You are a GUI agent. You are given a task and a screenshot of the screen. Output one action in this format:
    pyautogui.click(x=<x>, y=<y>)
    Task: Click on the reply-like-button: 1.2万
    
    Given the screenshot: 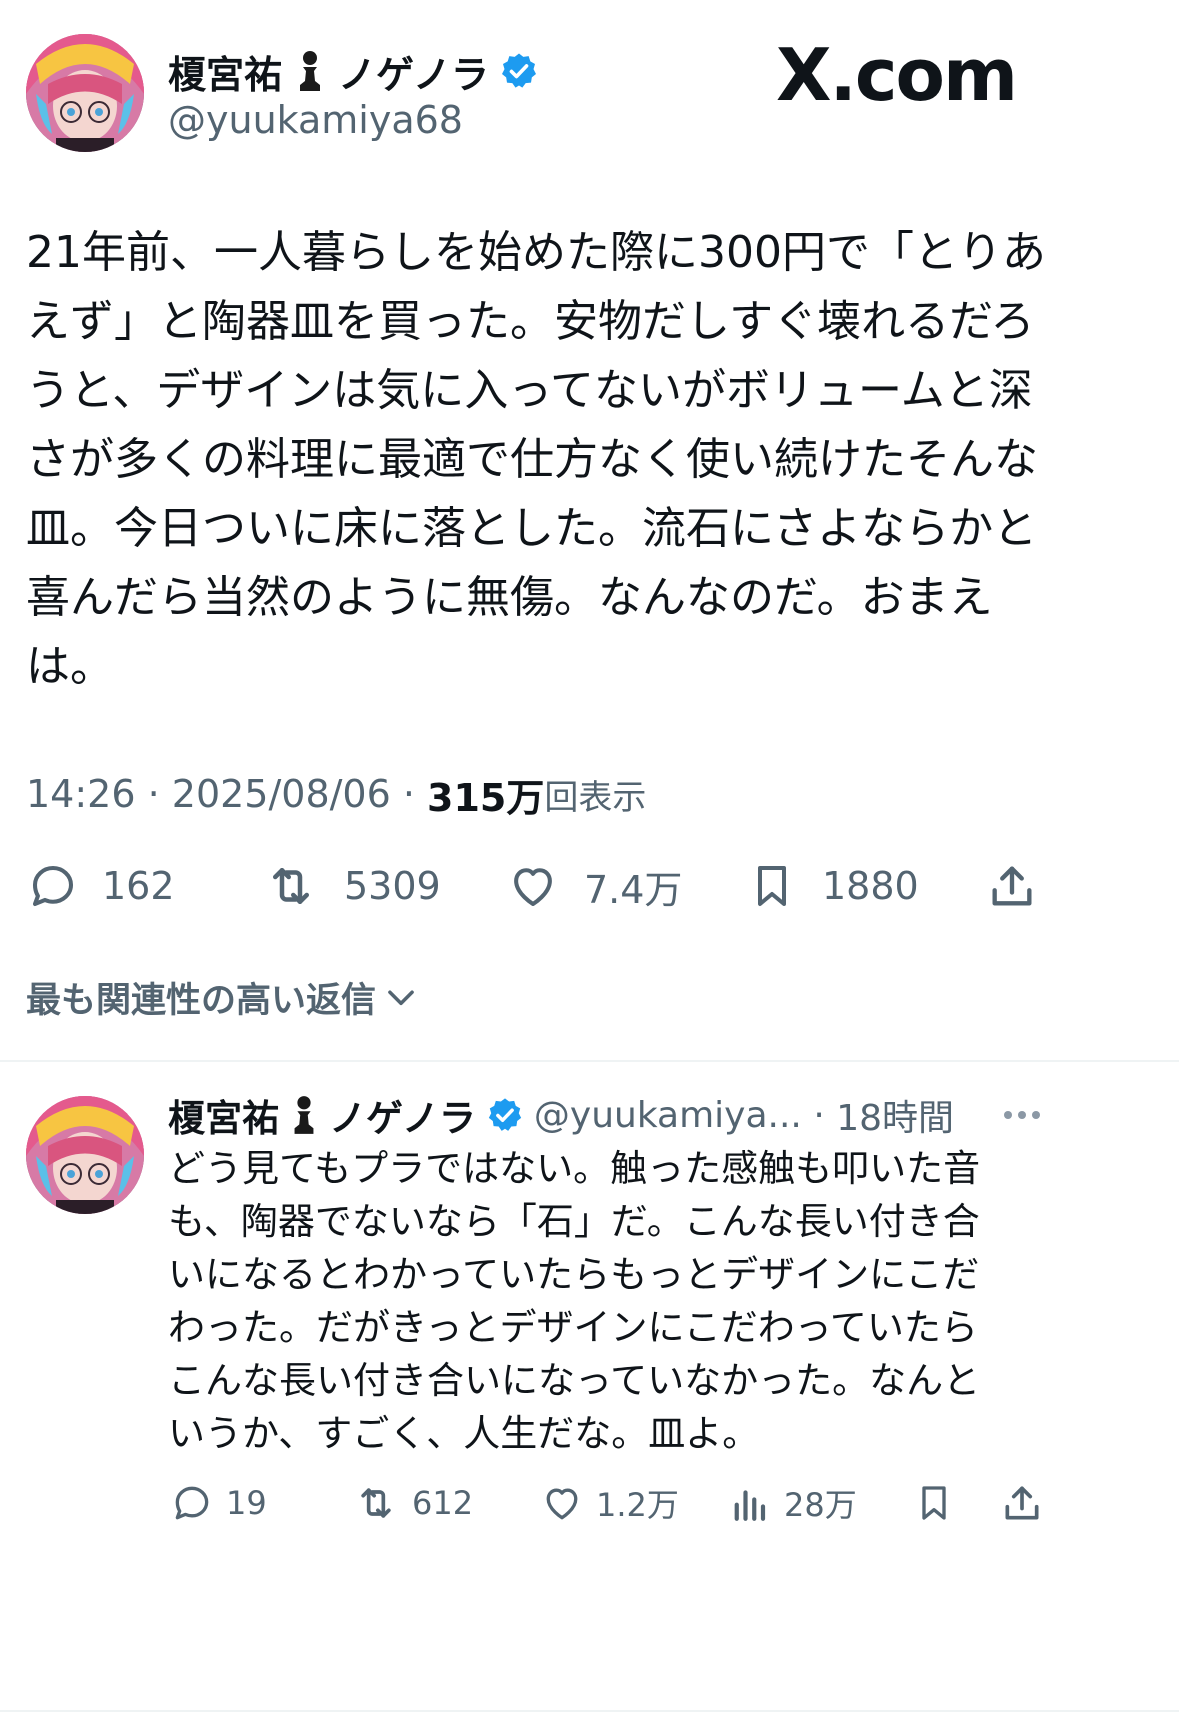 What is the action you would take?
    pyautogui.click(x=609, y=1503)
    